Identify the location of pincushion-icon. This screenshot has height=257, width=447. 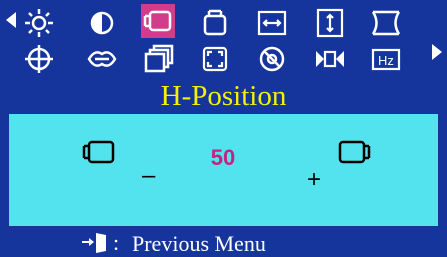
(386, 23).